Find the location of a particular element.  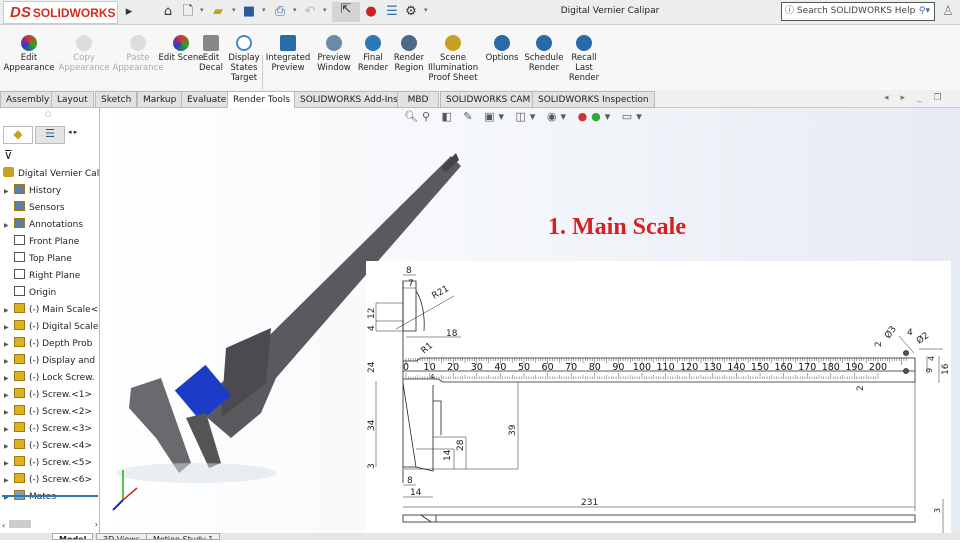

tree-root: Digital Vernier Calipar is located at coordinates (51, 174).